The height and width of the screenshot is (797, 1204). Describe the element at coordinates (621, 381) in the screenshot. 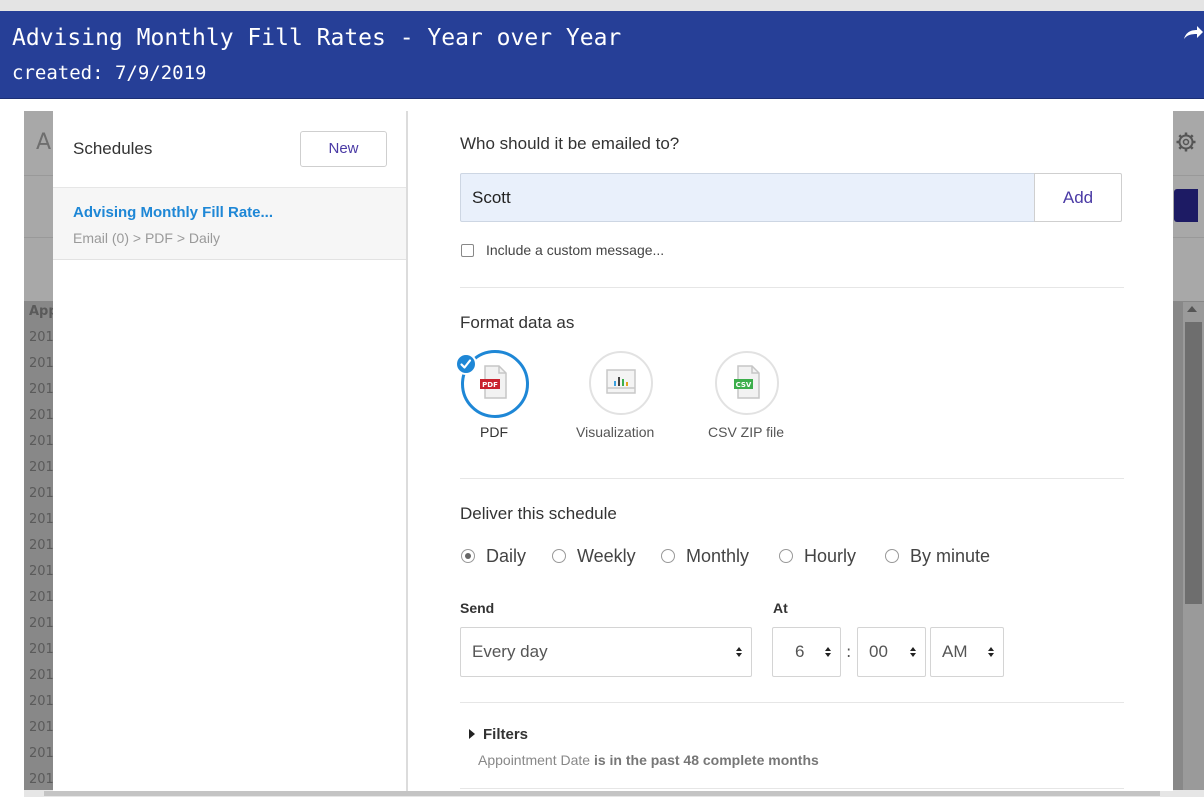

I see `chart-icon` at that location.